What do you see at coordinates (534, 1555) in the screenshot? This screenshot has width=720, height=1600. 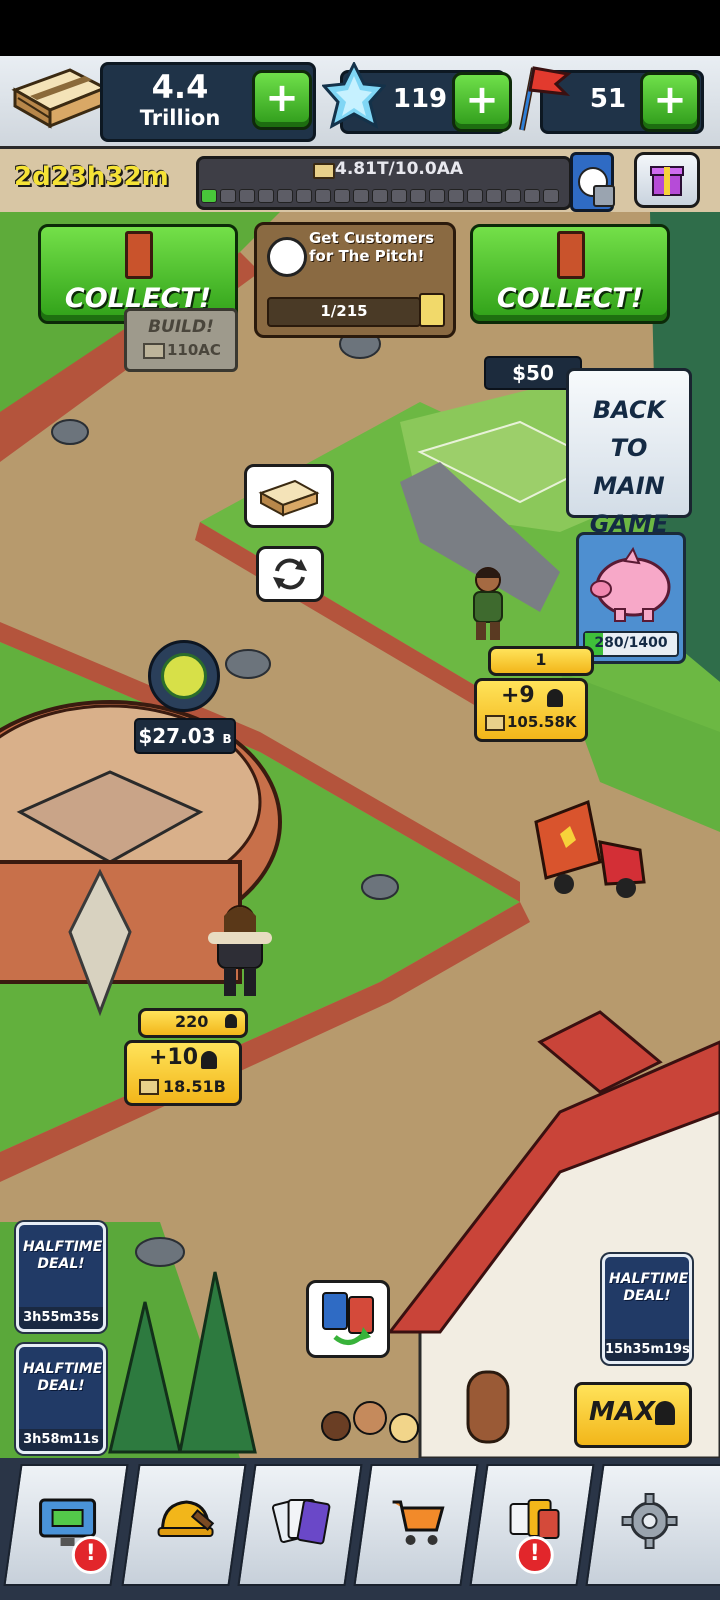 I see `nav-events-alert: !` at bounding box center [534, 1555].